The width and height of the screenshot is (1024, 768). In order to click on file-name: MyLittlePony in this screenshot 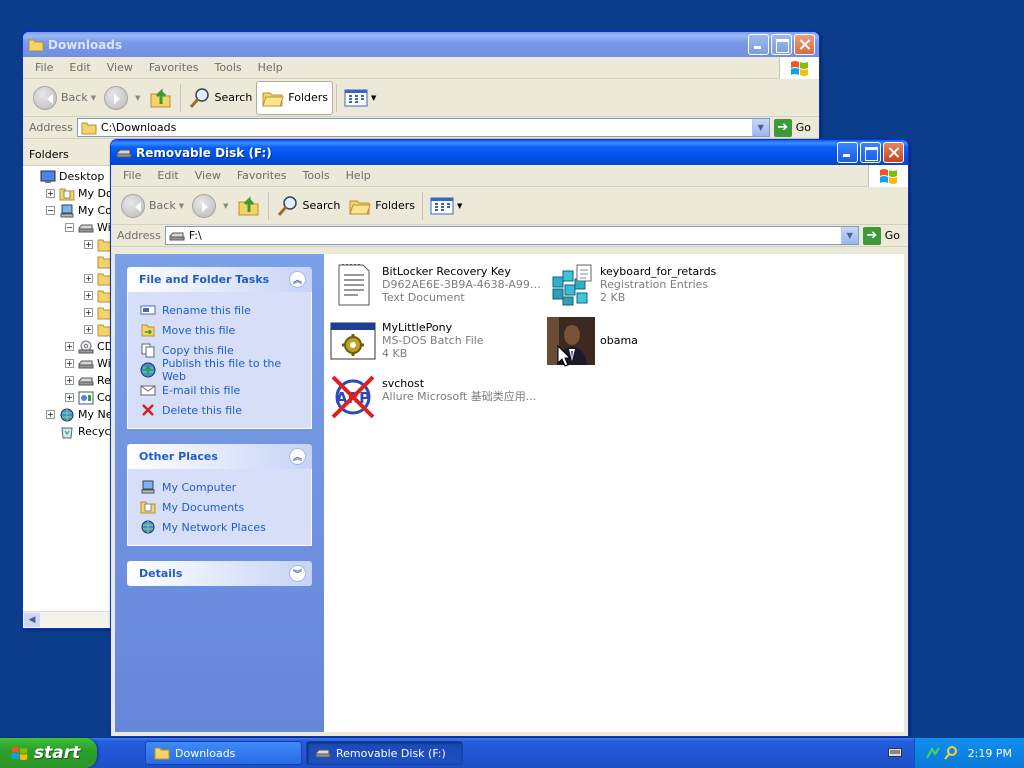, I will do `click(417, 327)`.